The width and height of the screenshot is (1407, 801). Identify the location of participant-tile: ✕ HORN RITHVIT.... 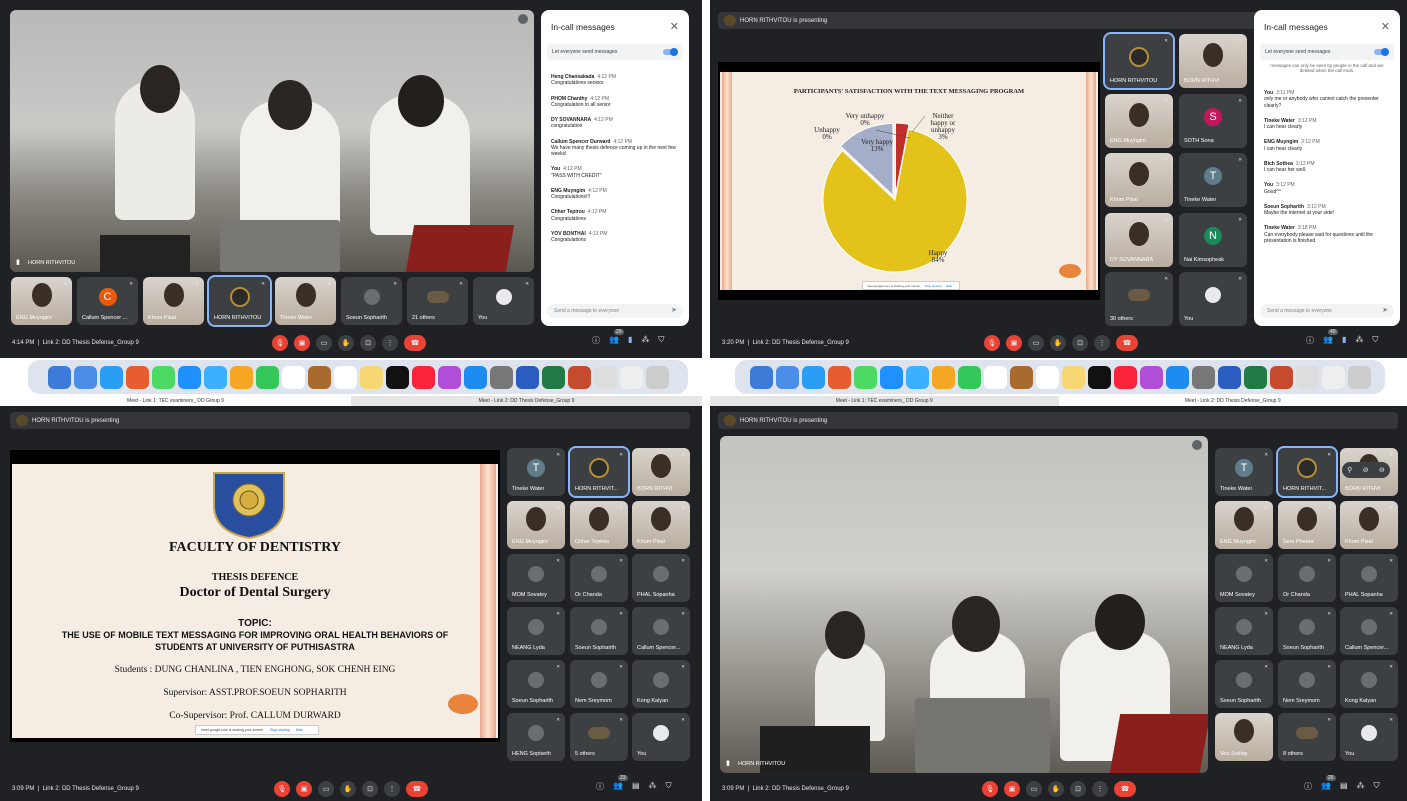
(599, 472).